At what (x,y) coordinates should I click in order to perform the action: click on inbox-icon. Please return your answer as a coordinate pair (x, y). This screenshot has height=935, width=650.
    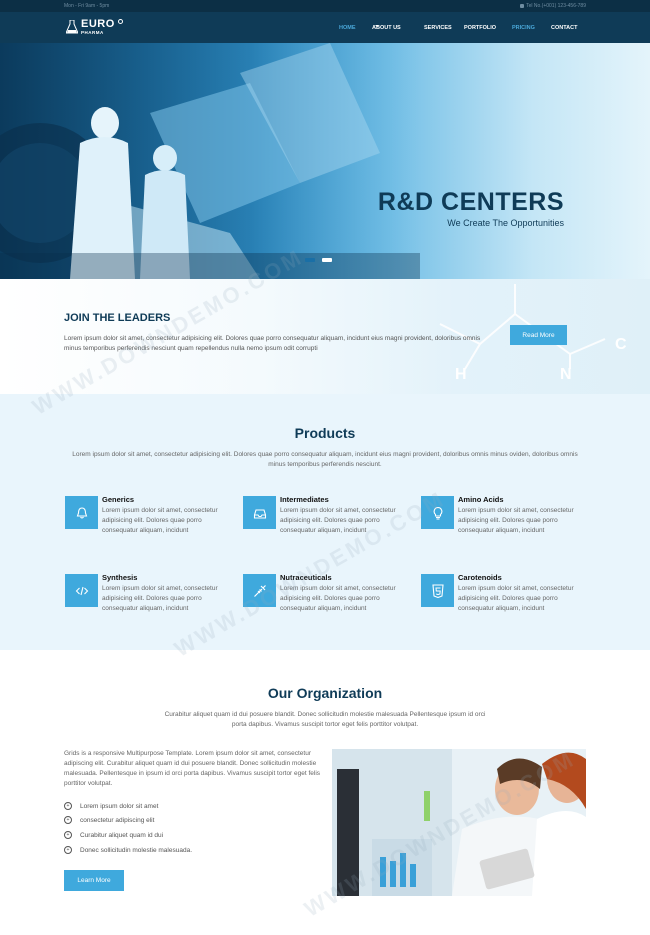
    Looking at the image, I should click on (259, 512).